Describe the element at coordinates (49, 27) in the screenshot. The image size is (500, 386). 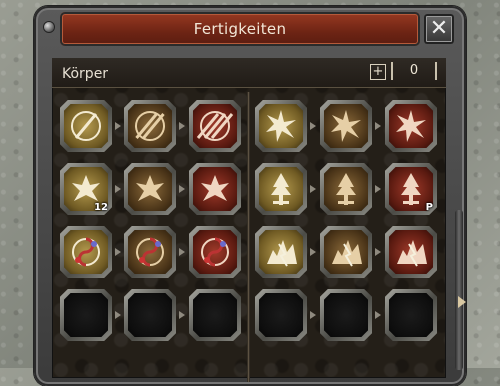
I see `pin-icon` at that location.